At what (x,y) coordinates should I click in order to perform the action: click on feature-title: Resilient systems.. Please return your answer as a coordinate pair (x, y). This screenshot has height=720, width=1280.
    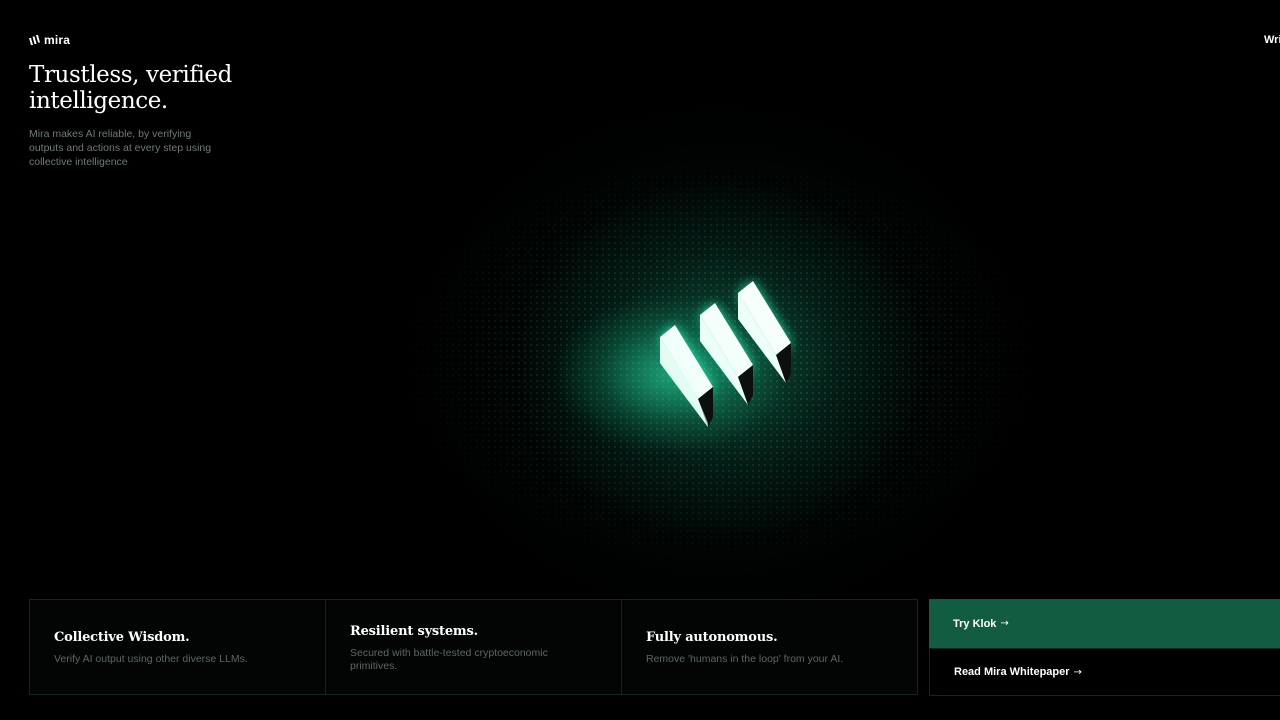
    Looking at the image, I should click on (414, 631).